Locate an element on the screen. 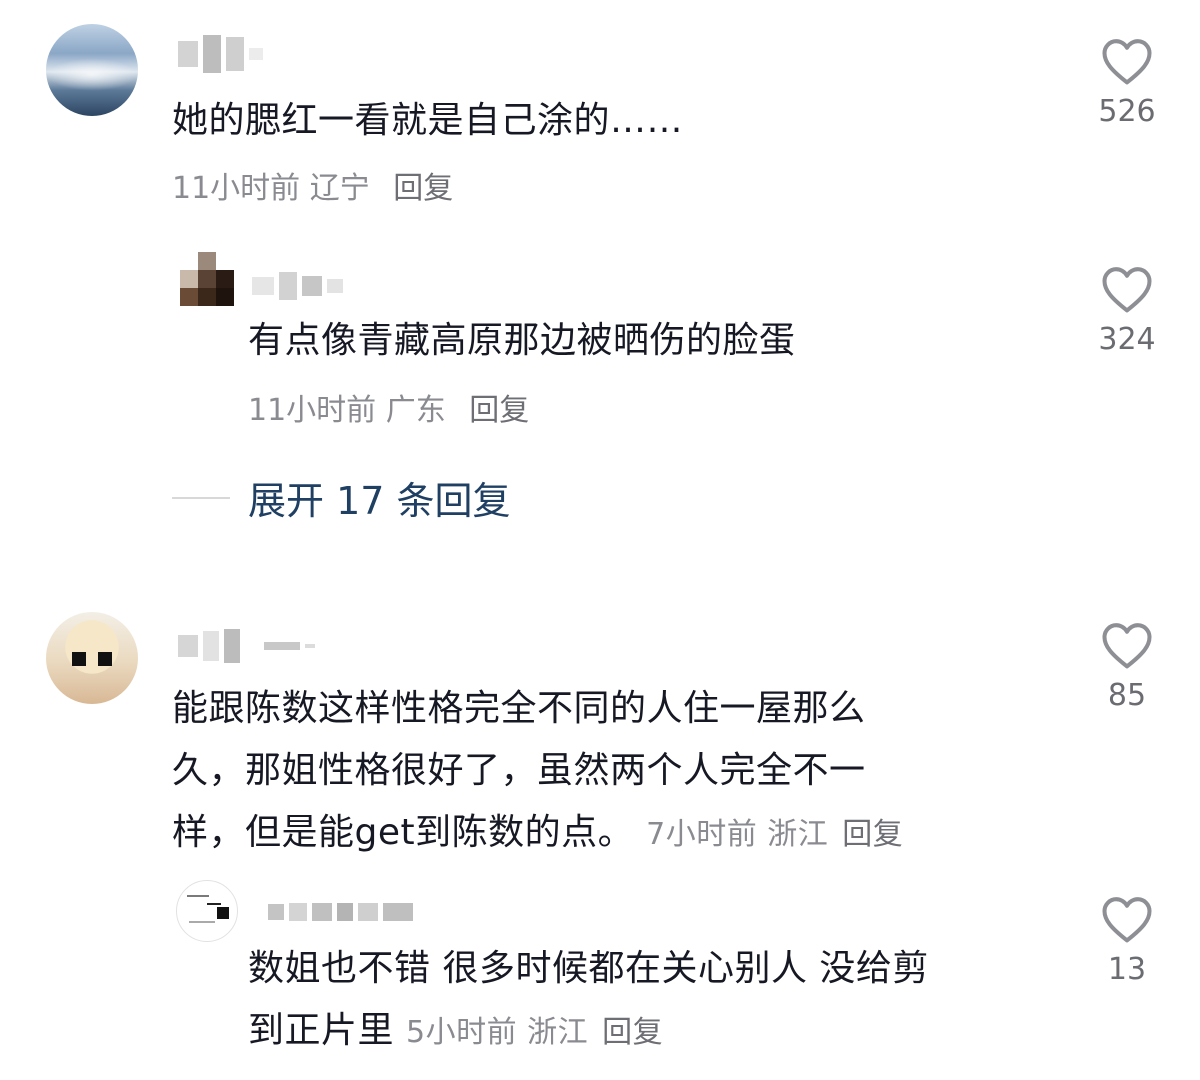  comment-meta: 5小时前 浙江 回复 is located at coordinates (534, 1032).